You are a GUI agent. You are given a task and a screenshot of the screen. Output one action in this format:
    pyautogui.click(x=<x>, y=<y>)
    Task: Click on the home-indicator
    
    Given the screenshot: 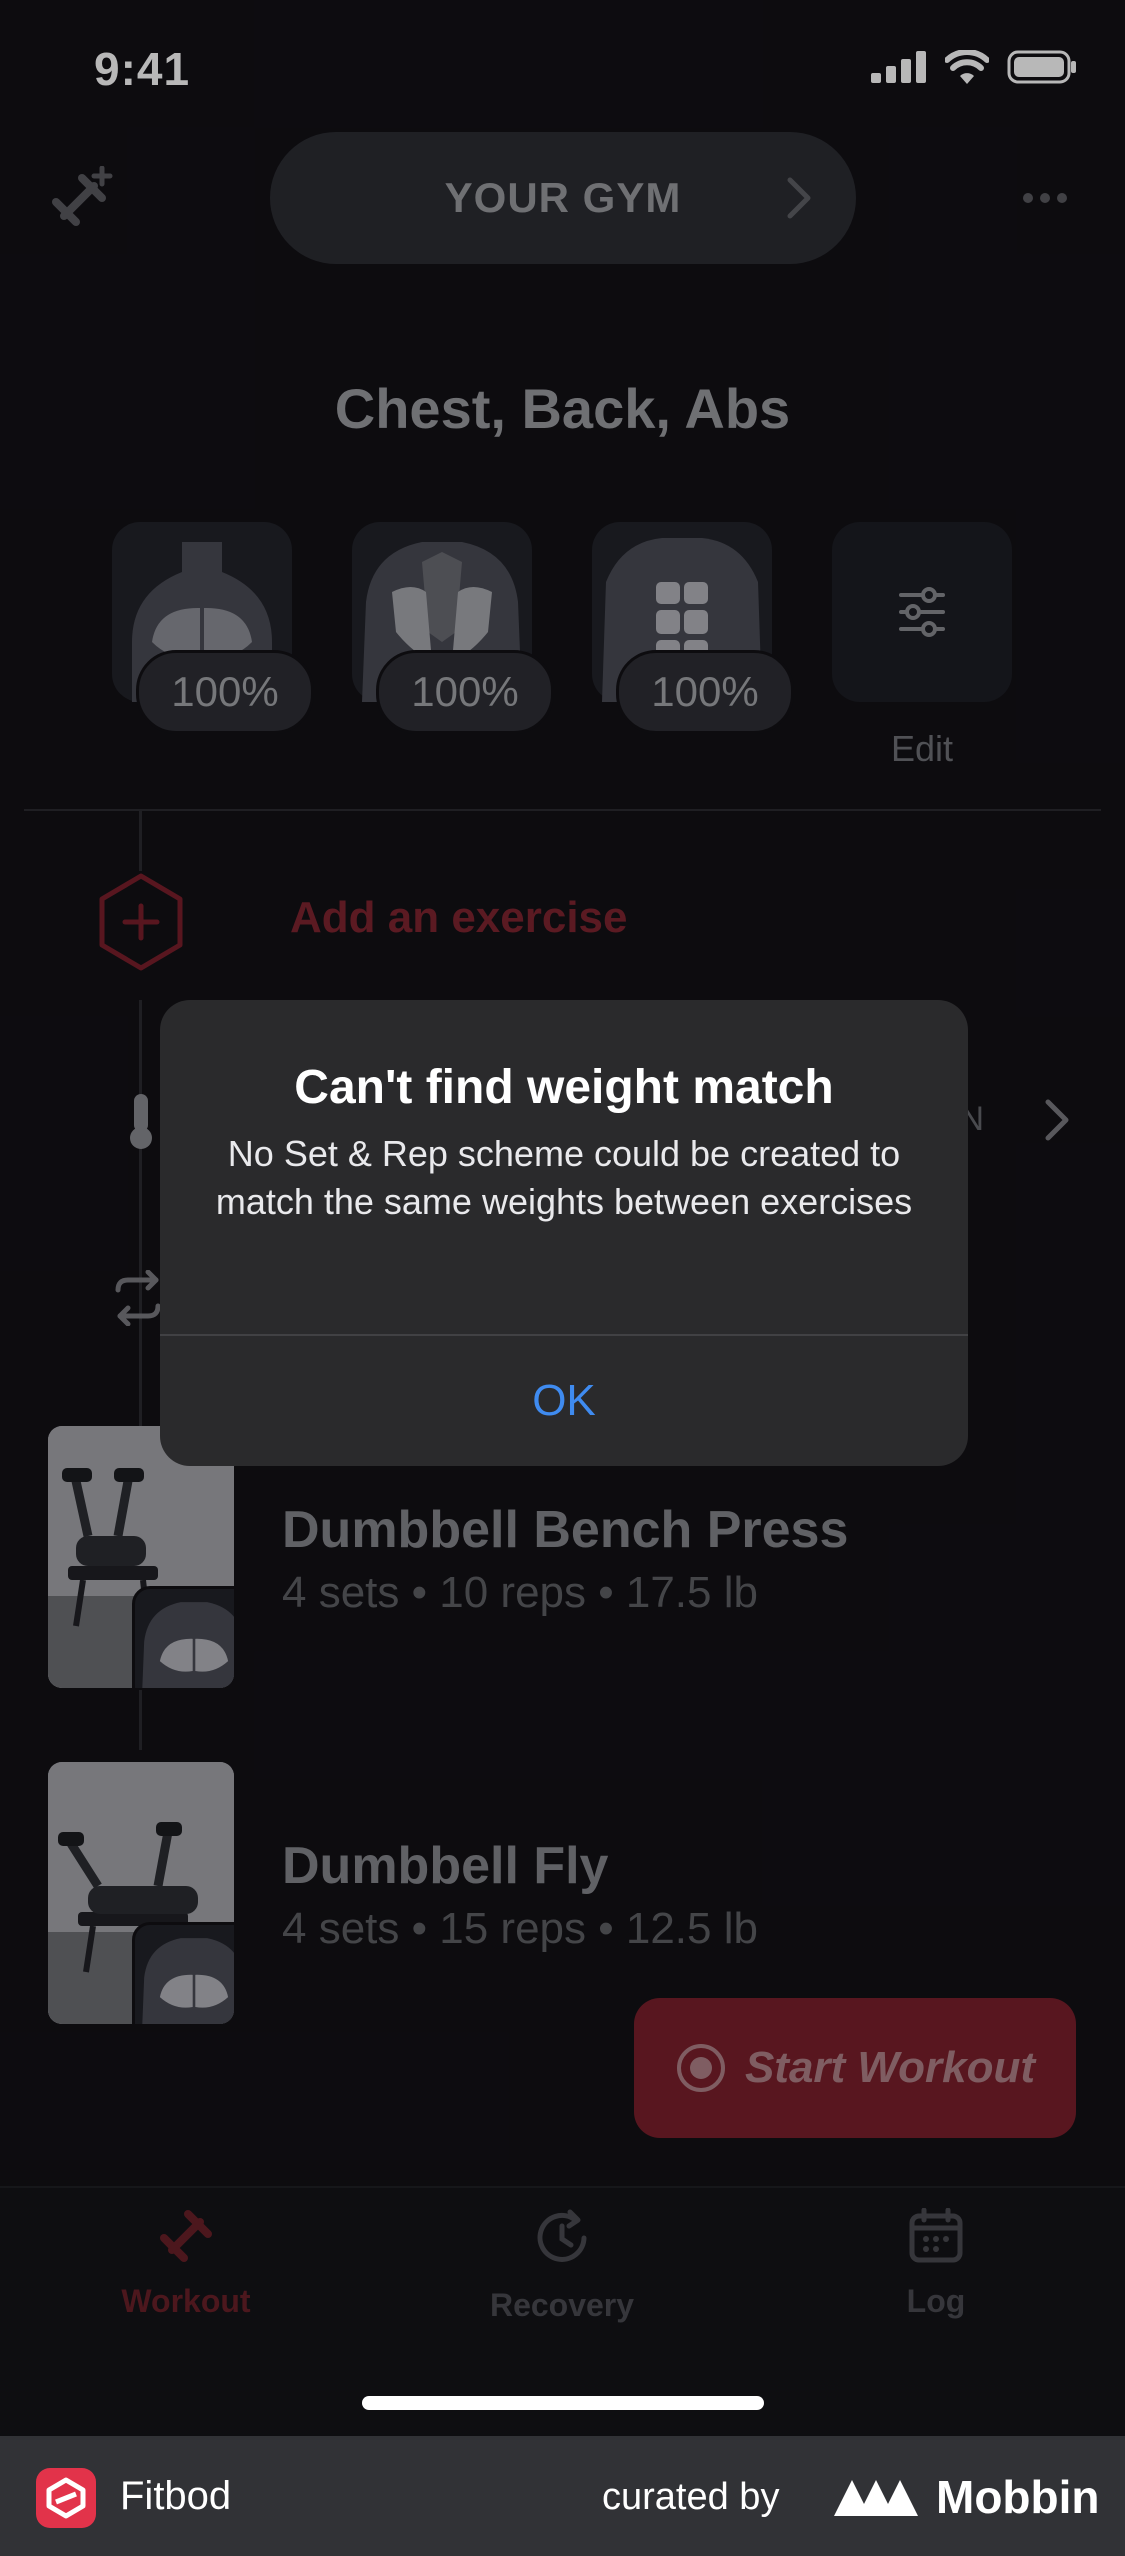 What is the action you would take?
    pyautogui.click(x=563, y=2403)
    